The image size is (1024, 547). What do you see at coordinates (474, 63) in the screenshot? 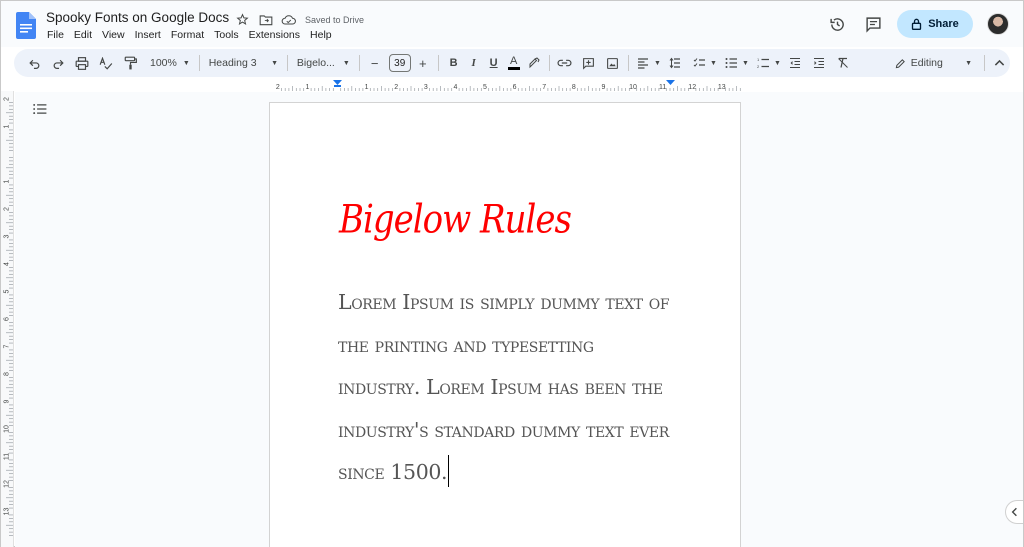
I see `italic-button: I` at bounding box center [474, 63].